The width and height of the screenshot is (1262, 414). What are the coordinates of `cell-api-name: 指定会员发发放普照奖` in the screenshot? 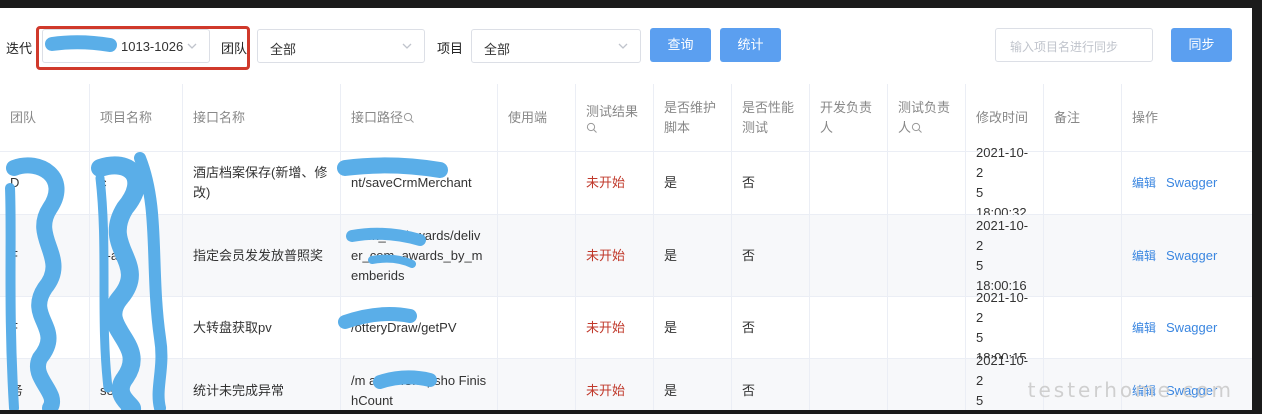 It's located at (262, 255).